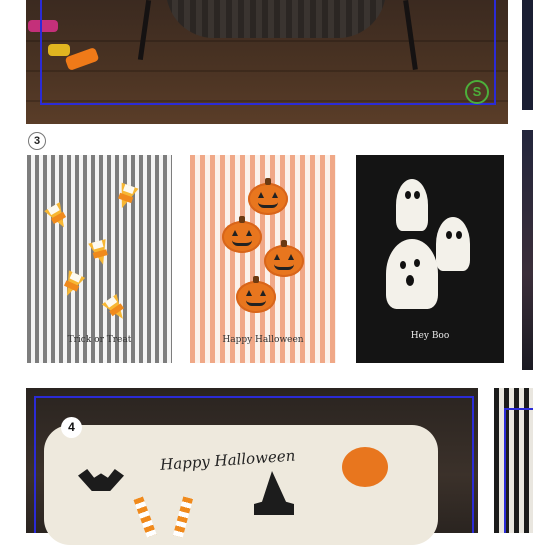  Describe the element at coordinates (263, 340) in the screenshot. I see `towel-label: Happy Halloween` at that location.